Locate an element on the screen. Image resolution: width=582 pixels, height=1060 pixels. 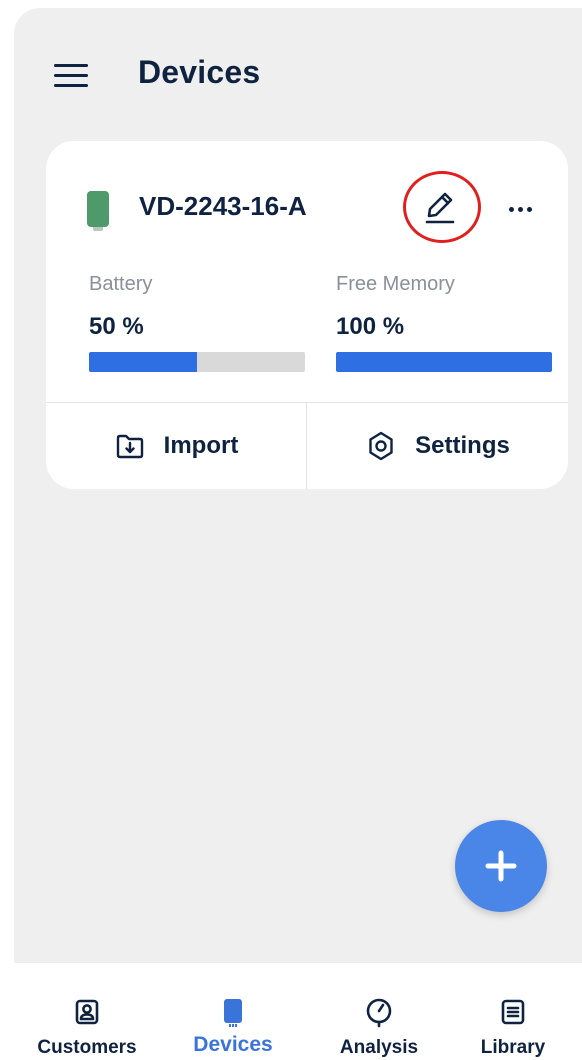
folder-download-icon is located at coordinates (129, 446).